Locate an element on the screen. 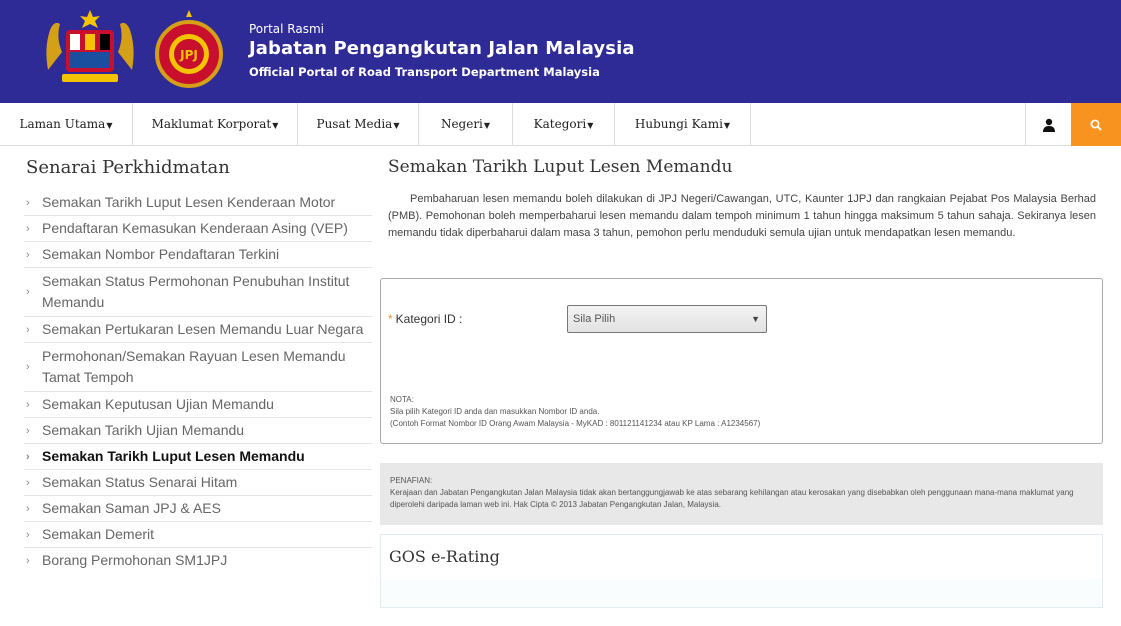 Image resolution: width=1121 pixels, height=626 pixels. nav-laman-utama: Laman Utama▼ is located at coordinates (66, 124).